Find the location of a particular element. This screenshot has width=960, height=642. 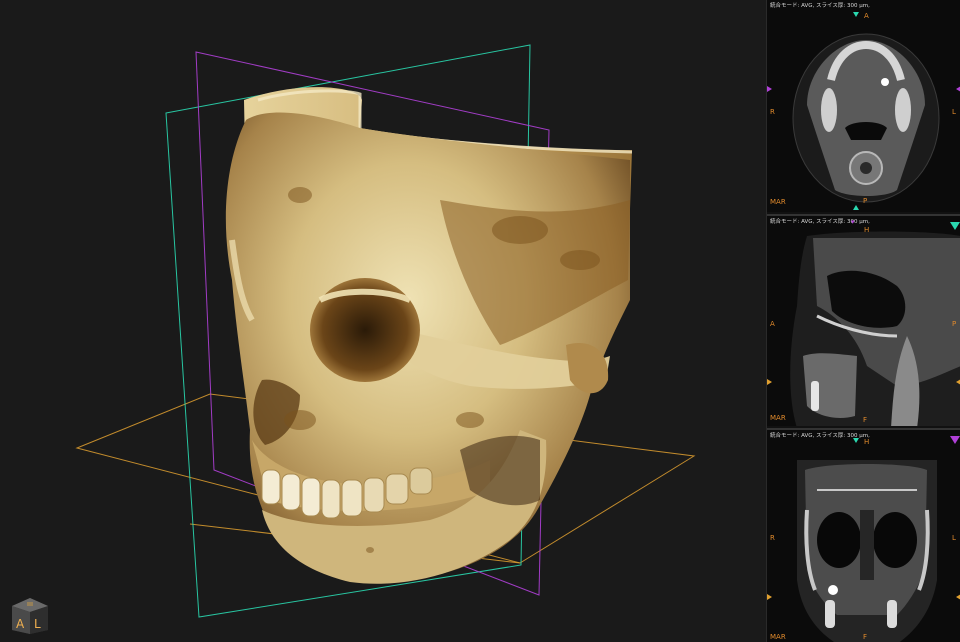

coronal-label-top: H is located at coordinates (867, 442).